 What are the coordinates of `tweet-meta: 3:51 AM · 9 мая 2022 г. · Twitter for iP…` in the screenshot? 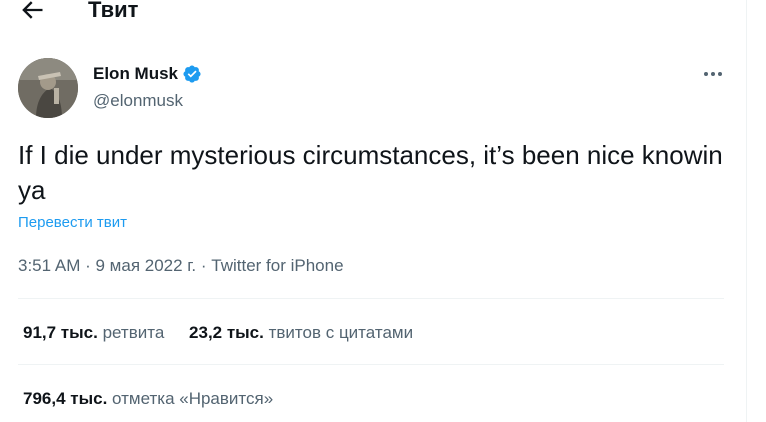 It's located at (181, 266).